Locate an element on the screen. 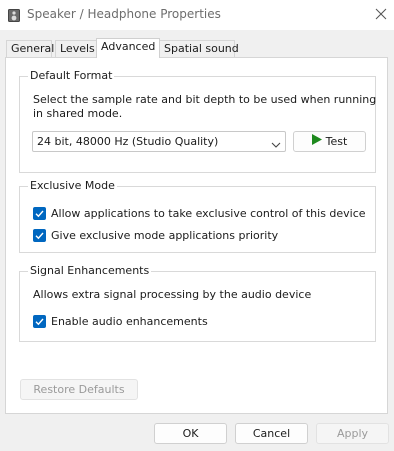  test-button-label: Test is located at coordinates (336, 141).